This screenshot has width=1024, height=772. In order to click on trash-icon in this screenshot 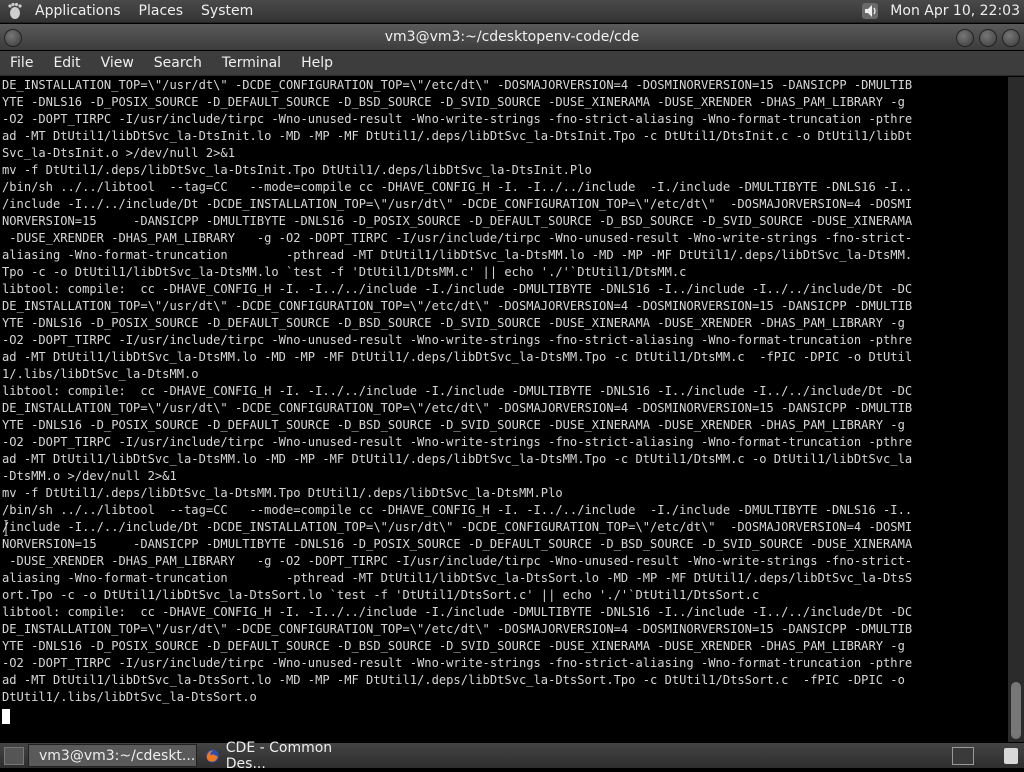, I will do `click(1011, 755)`.